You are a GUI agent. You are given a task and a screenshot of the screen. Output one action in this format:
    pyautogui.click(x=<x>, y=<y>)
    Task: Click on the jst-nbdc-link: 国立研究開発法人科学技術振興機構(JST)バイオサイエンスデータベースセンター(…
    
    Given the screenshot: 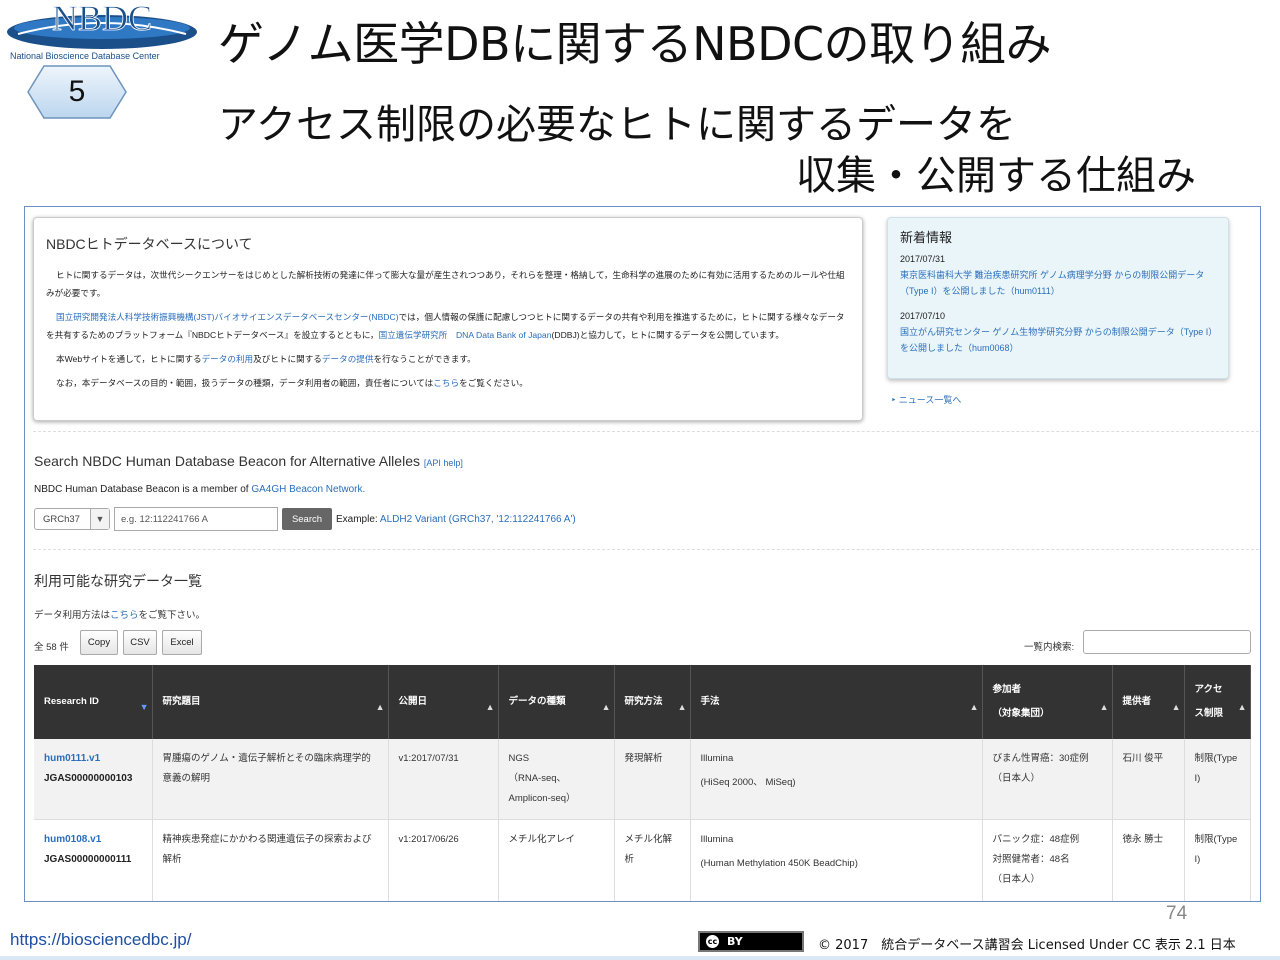 What is the action you would take?
    pyautogui.click(x=227, y=317)
    